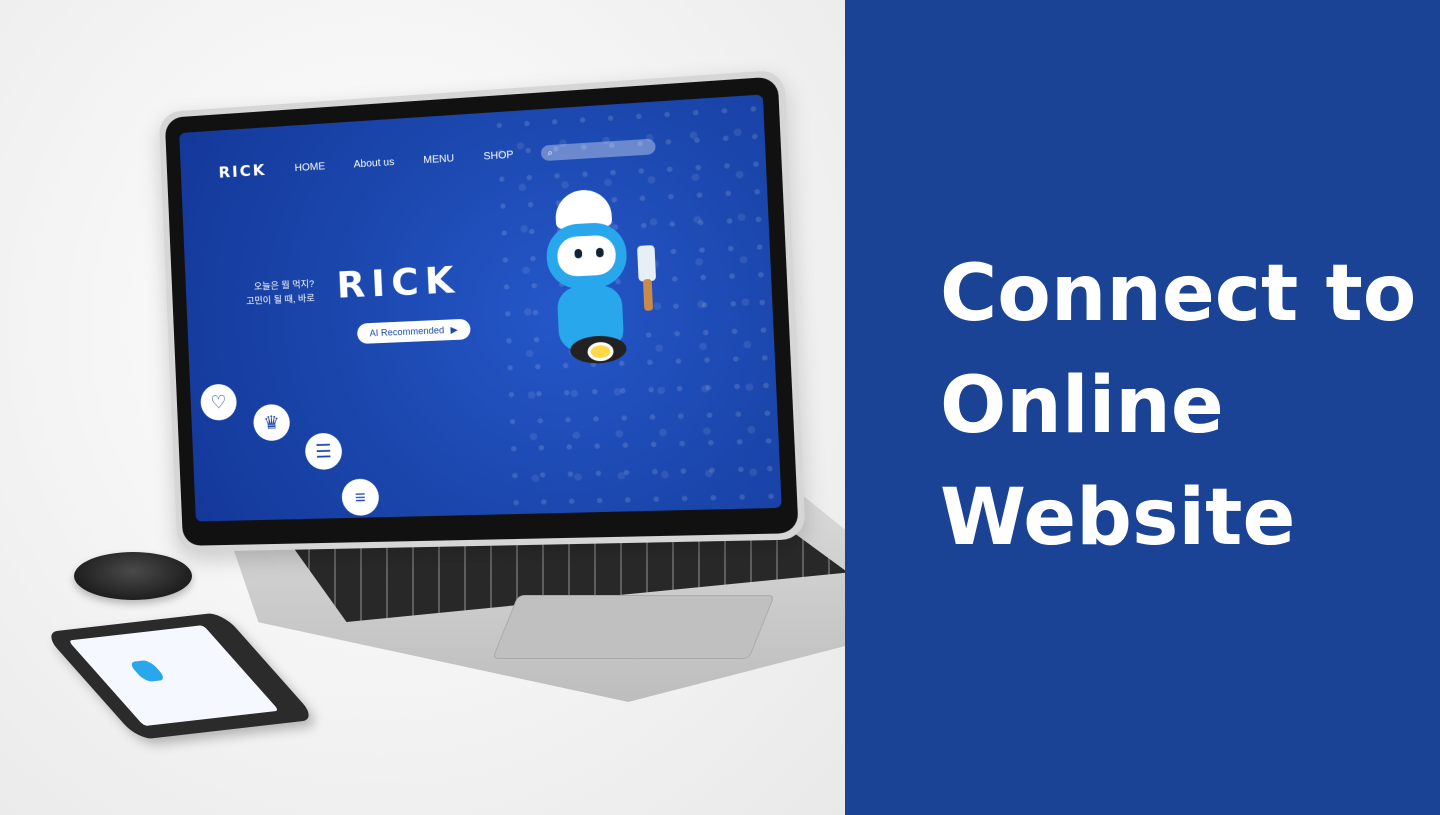 This screenshot has width=1440, height=815. What do you see at coordinates (398, 283) in the screenshot?
I see `hero-logo: RICK` at bounding box center [398, 283].